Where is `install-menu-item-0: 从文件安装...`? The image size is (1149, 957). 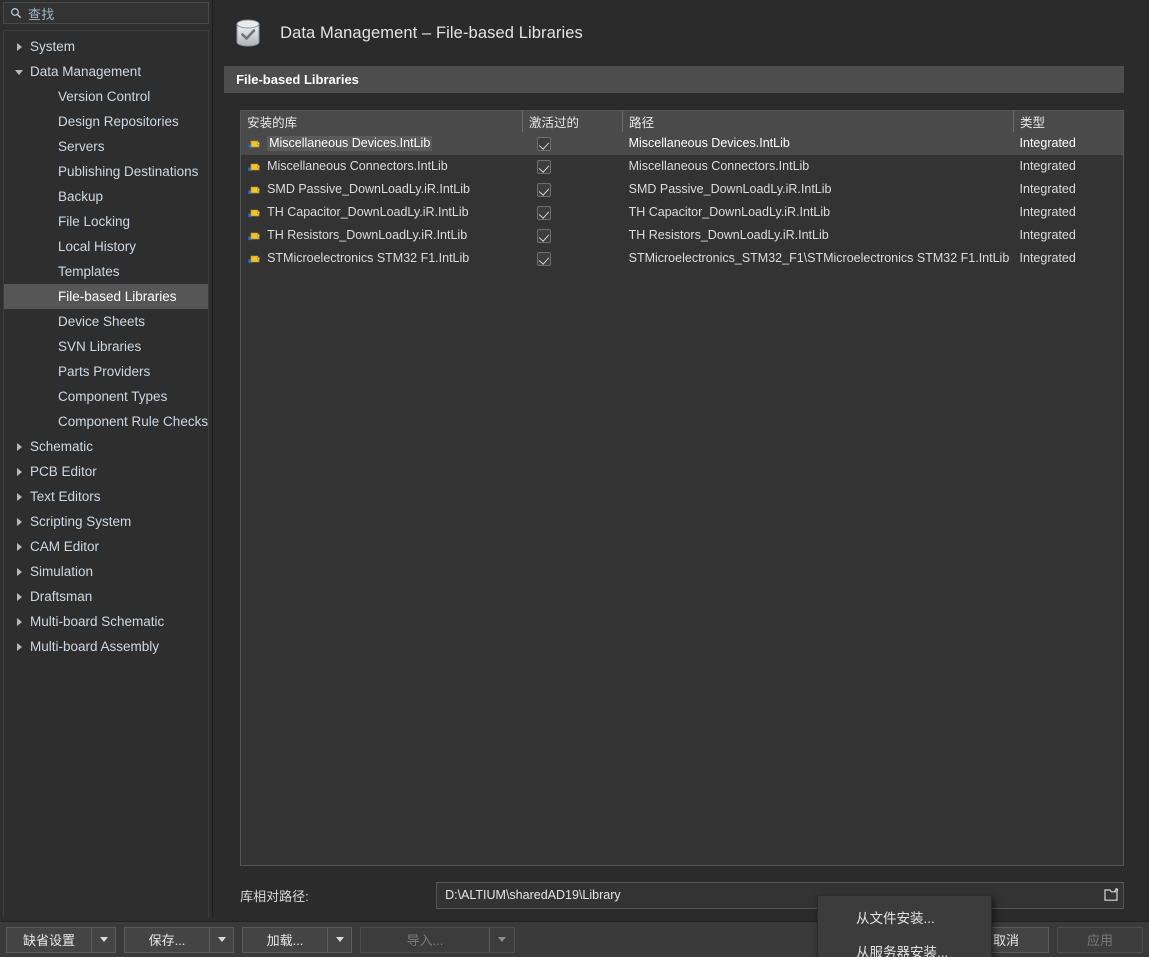
install-menu-item-0: 从文件安装... is located at coordinates (904, 917).